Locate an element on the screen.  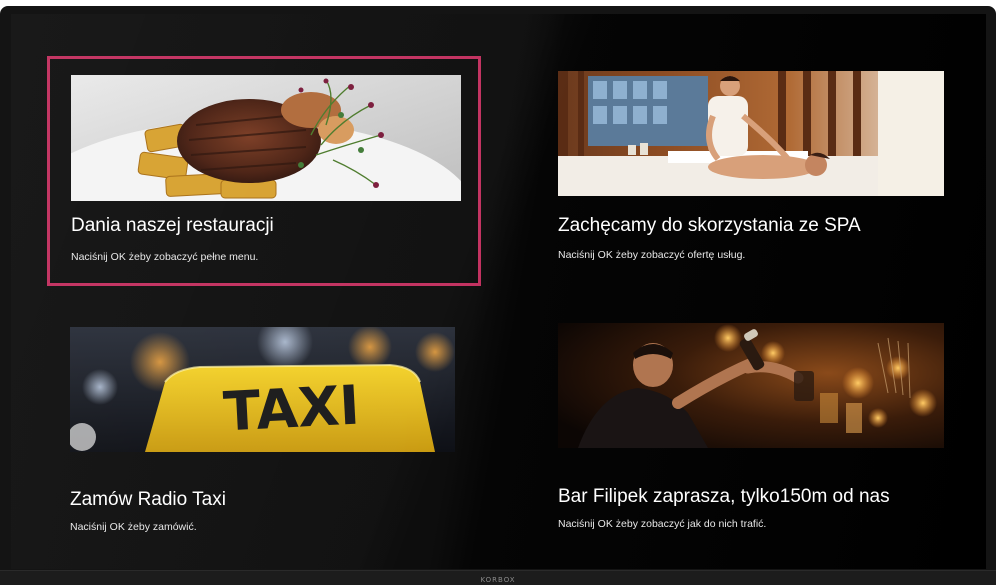
tile-taxi-subtitle: Naciśnij OK żeby zamówić. is located at coordinates (133, 527).